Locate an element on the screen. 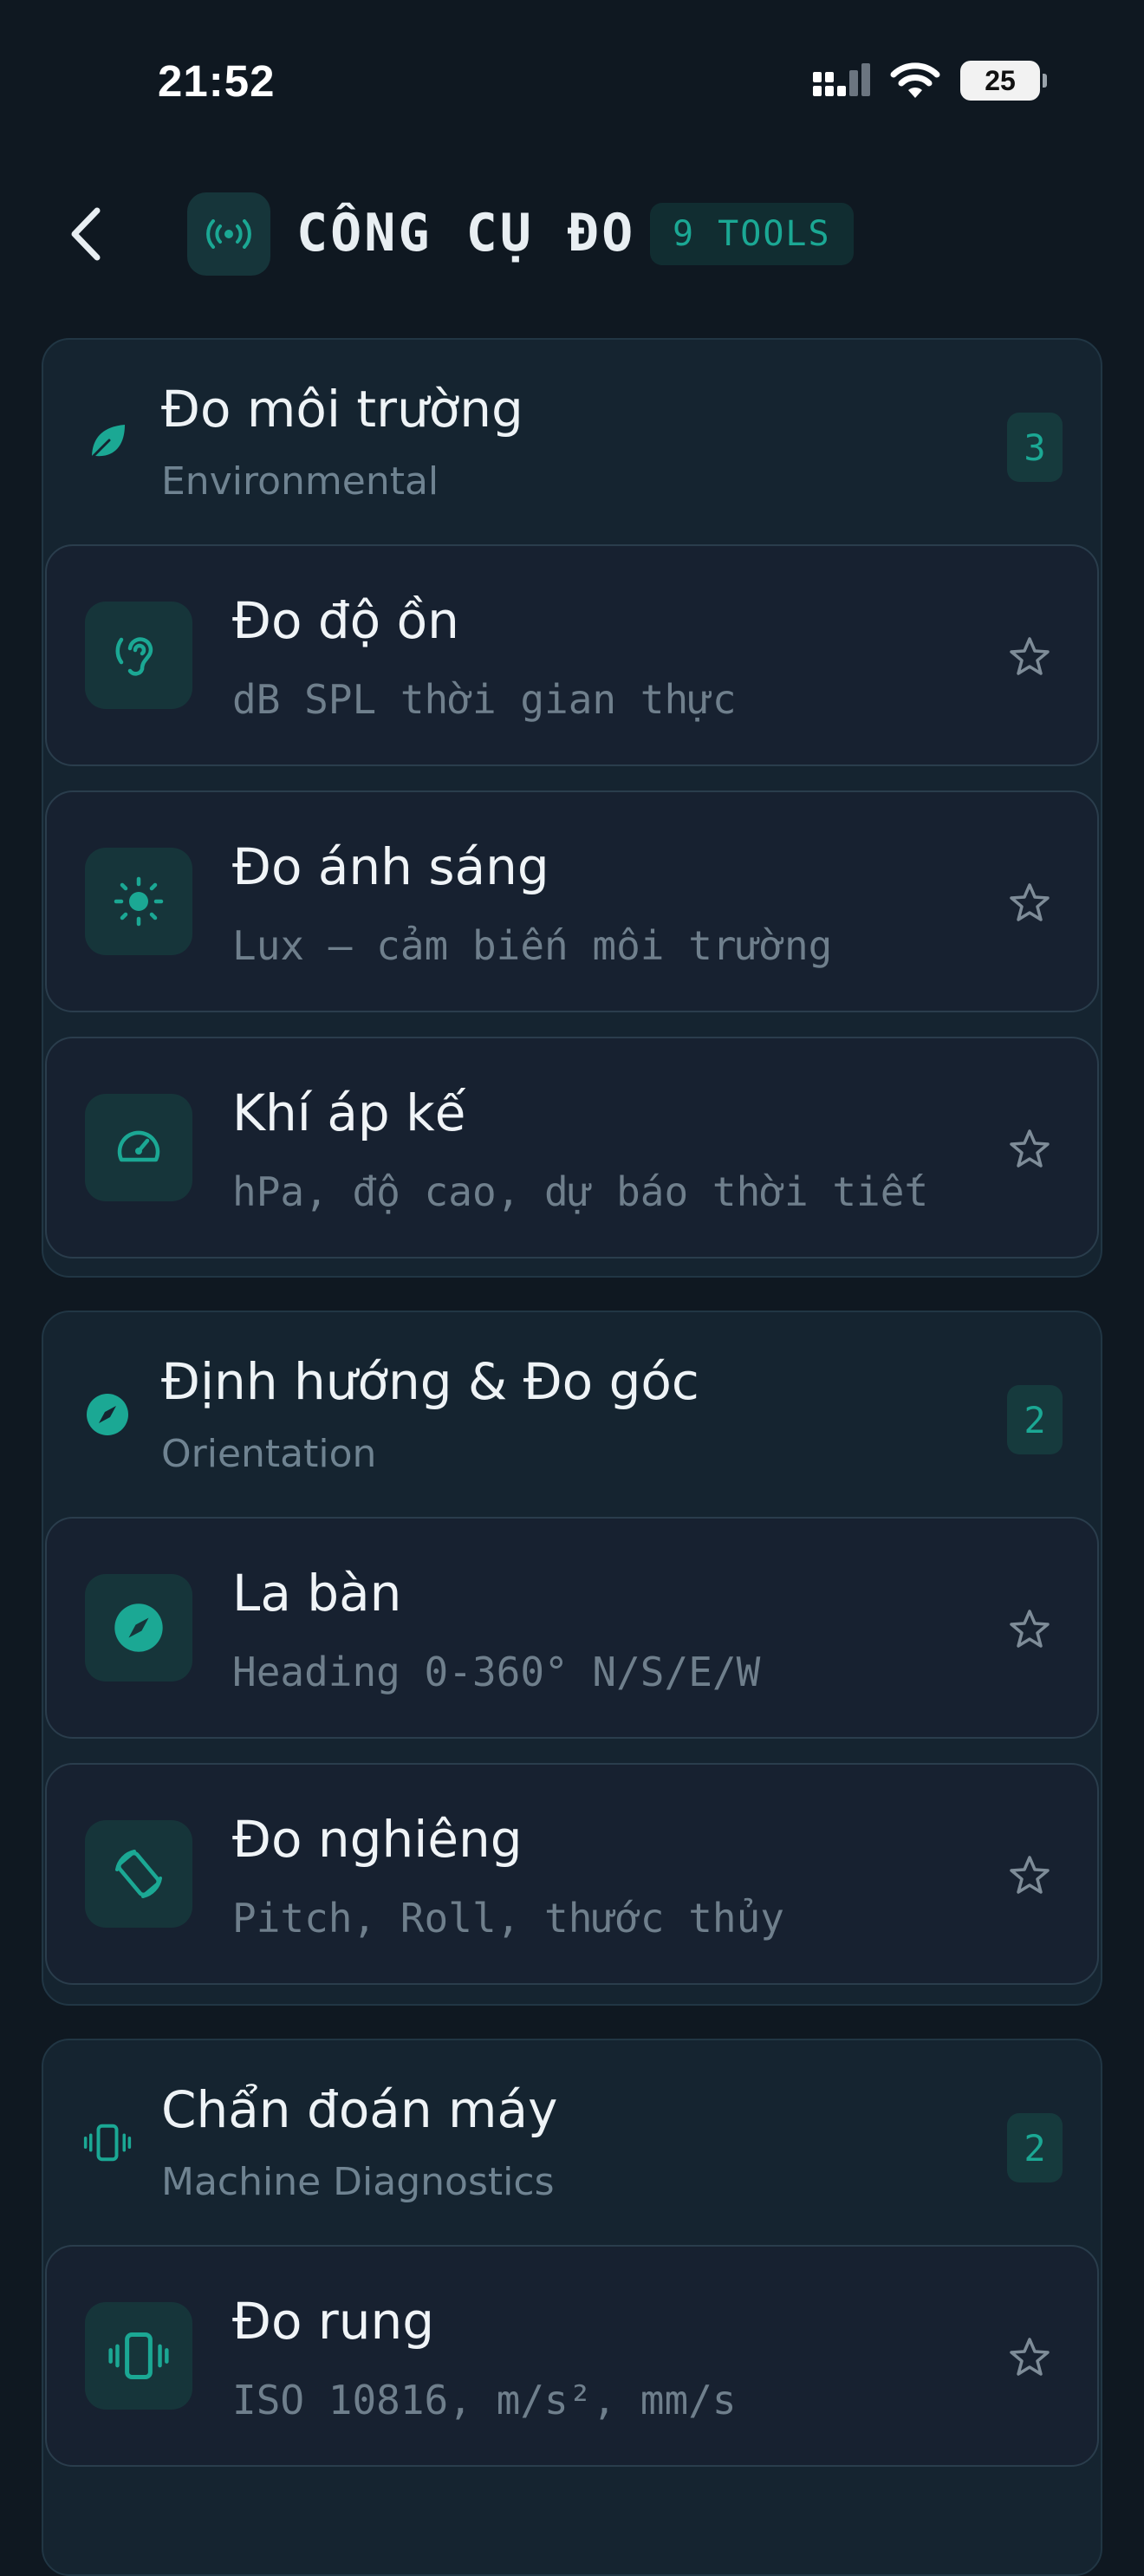 Image resolution: width=1144 pixels, height=2576 pixels. rotate-device-icon is located at coordinates (138, 1874).